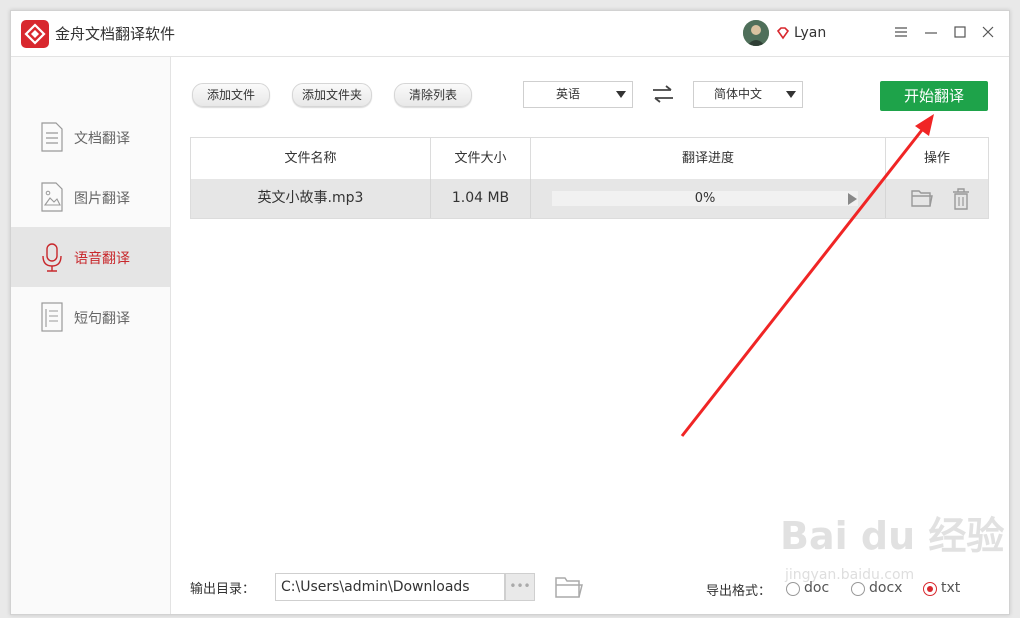 The height and width of the screenshot is (618, 1020). I want to click on app-title: 金舟文档翻译软件, so click(115, 34).